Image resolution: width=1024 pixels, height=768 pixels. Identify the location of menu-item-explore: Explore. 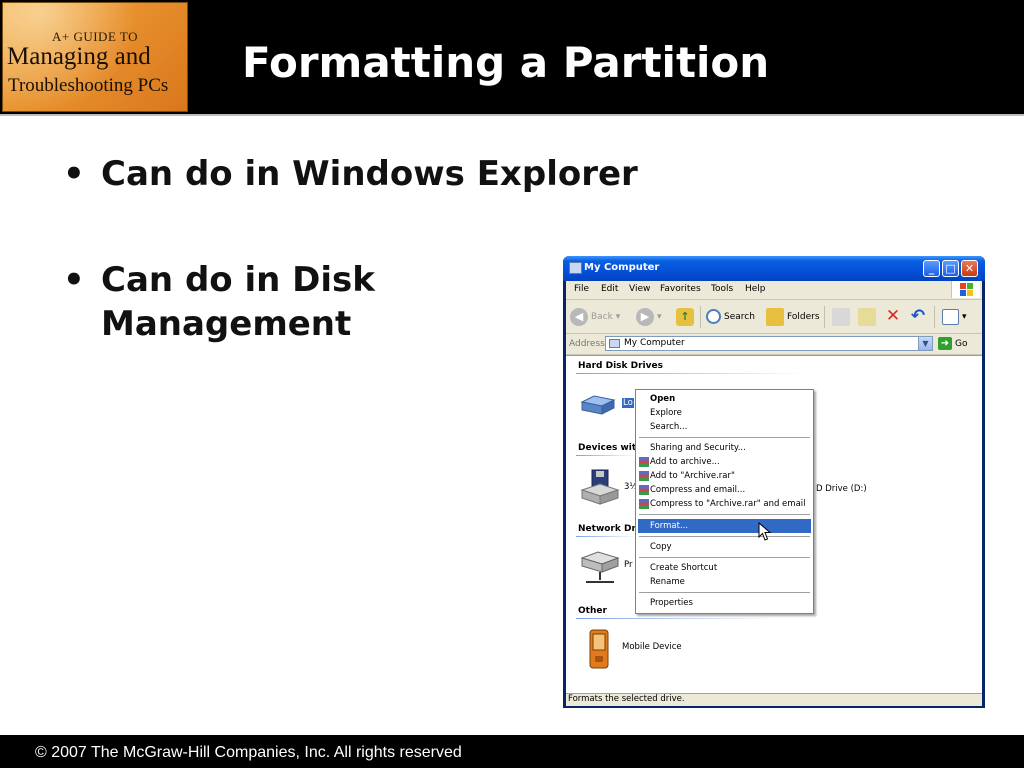
(724, 413).